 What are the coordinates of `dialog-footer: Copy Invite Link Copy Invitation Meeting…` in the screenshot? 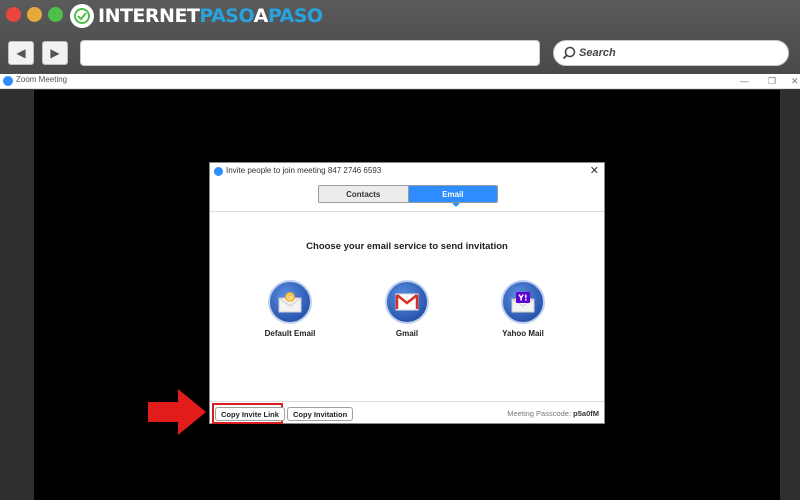 It's located at (407, 412).